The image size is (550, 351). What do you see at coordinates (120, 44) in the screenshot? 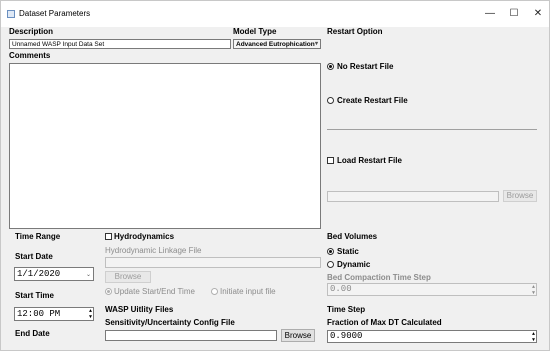
I see `description-input: Unnamed WASP Input Data Set` at bounding box center [120, 44].